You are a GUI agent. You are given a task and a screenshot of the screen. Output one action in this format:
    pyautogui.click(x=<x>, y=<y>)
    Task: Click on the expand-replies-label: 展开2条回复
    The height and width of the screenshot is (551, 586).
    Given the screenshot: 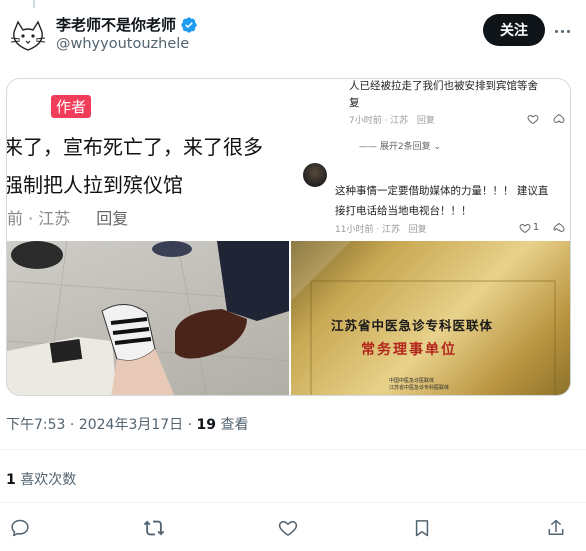 What is the action you would take?
    pyautogui.click(x=405, y=147)
    